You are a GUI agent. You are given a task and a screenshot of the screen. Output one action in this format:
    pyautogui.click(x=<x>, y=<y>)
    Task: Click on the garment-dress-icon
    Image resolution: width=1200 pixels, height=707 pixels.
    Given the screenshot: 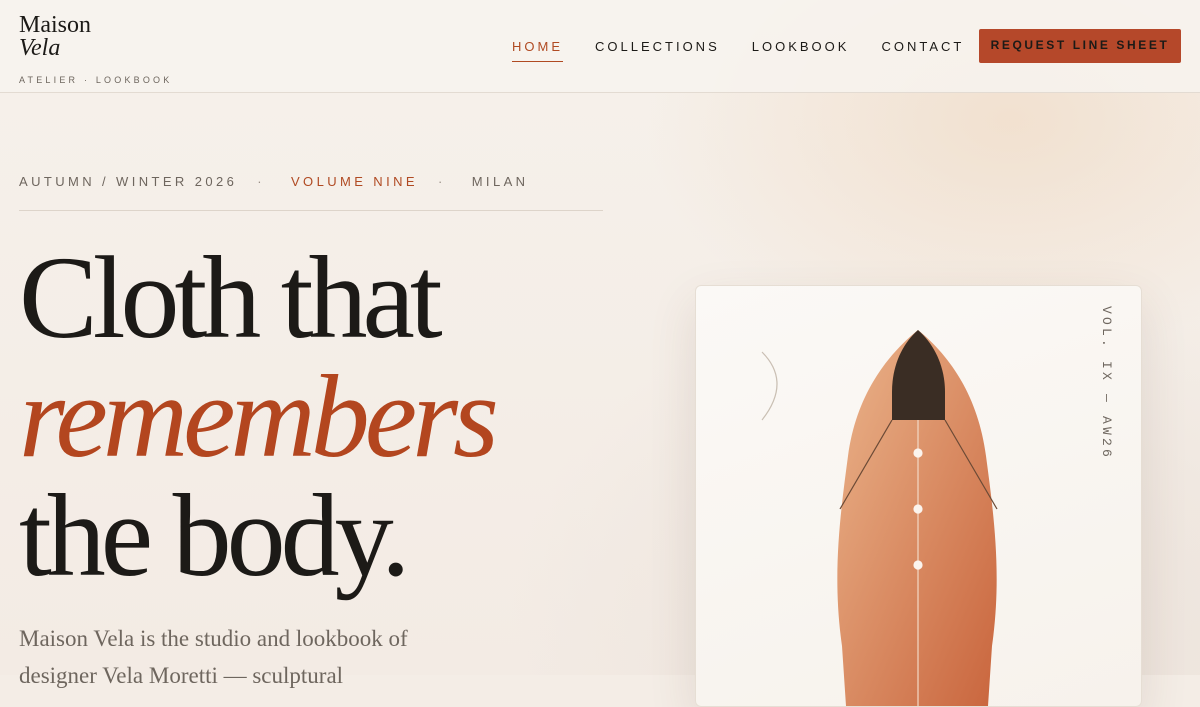 What is the action you would take?
    pyautogui.click(x=879, y=518)
    